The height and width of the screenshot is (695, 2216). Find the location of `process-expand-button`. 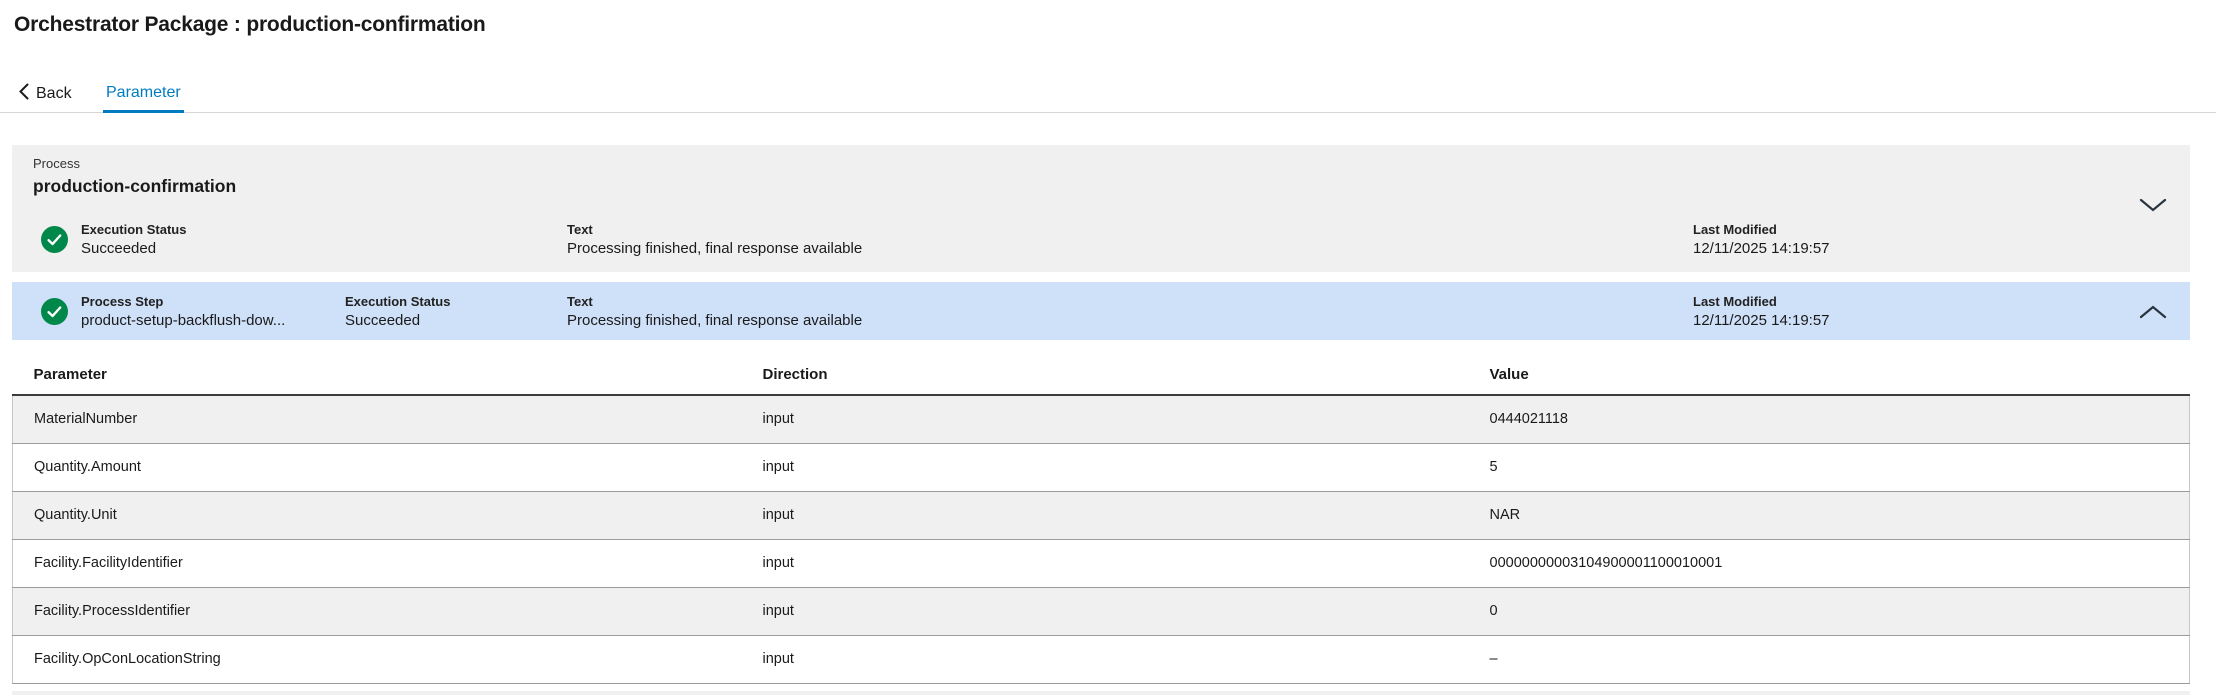

process-expand-button is located at coordinates (2153, 205).